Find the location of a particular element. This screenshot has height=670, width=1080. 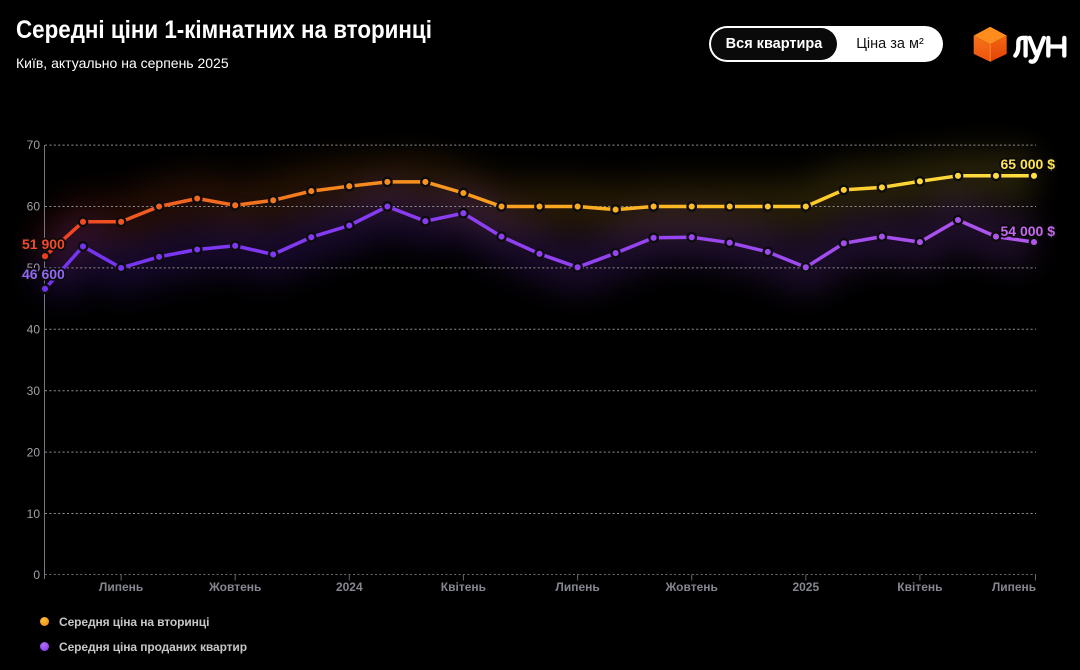

svg-text: 30 is located at coordinates (34, 391).